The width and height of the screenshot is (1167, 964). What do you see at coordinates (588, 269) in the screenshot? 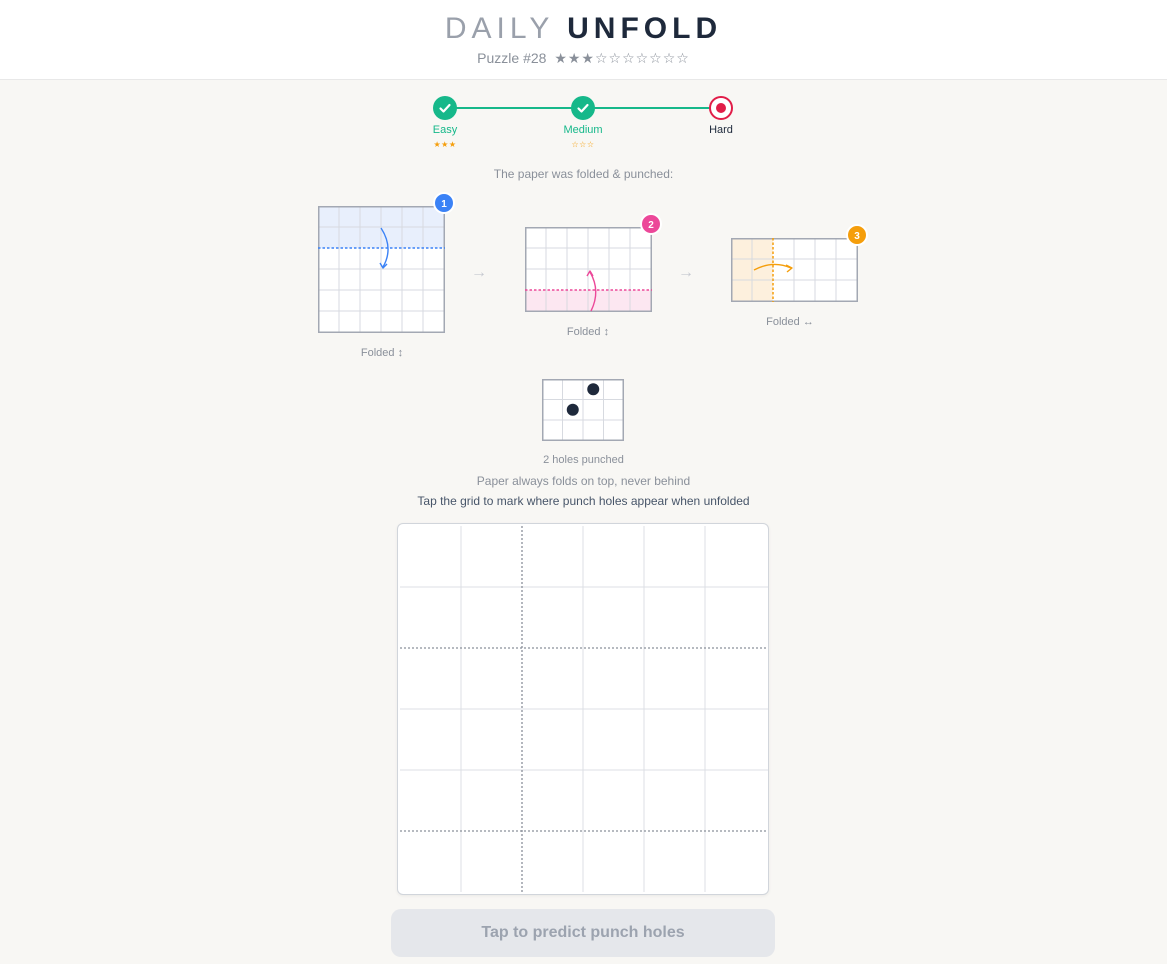
I see `fold-2-diagram` at bounding box center [588, 269].